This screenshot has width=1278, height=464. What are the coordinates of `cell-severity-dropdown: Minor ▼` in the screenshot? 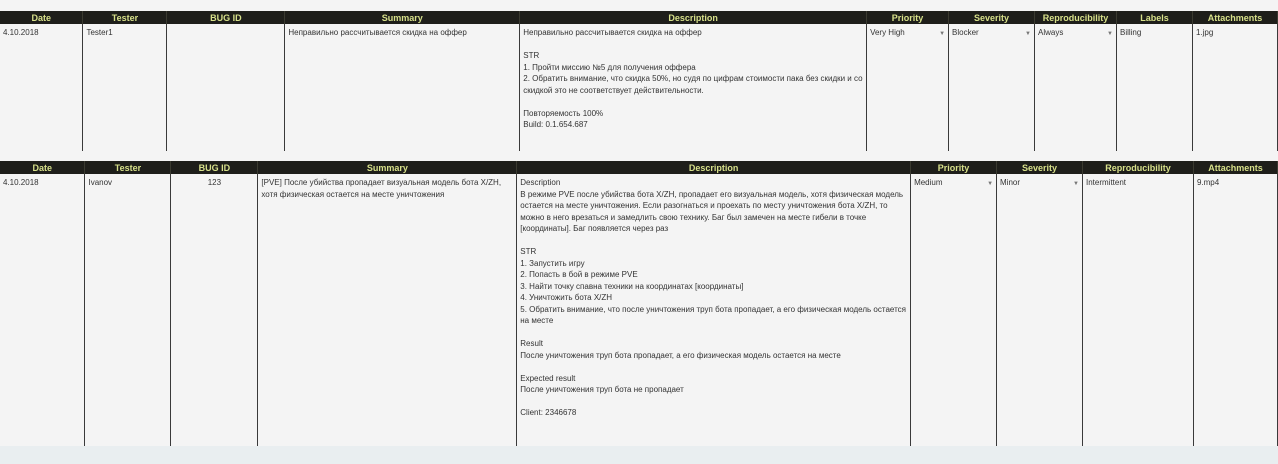 It's located at (1039, 317).